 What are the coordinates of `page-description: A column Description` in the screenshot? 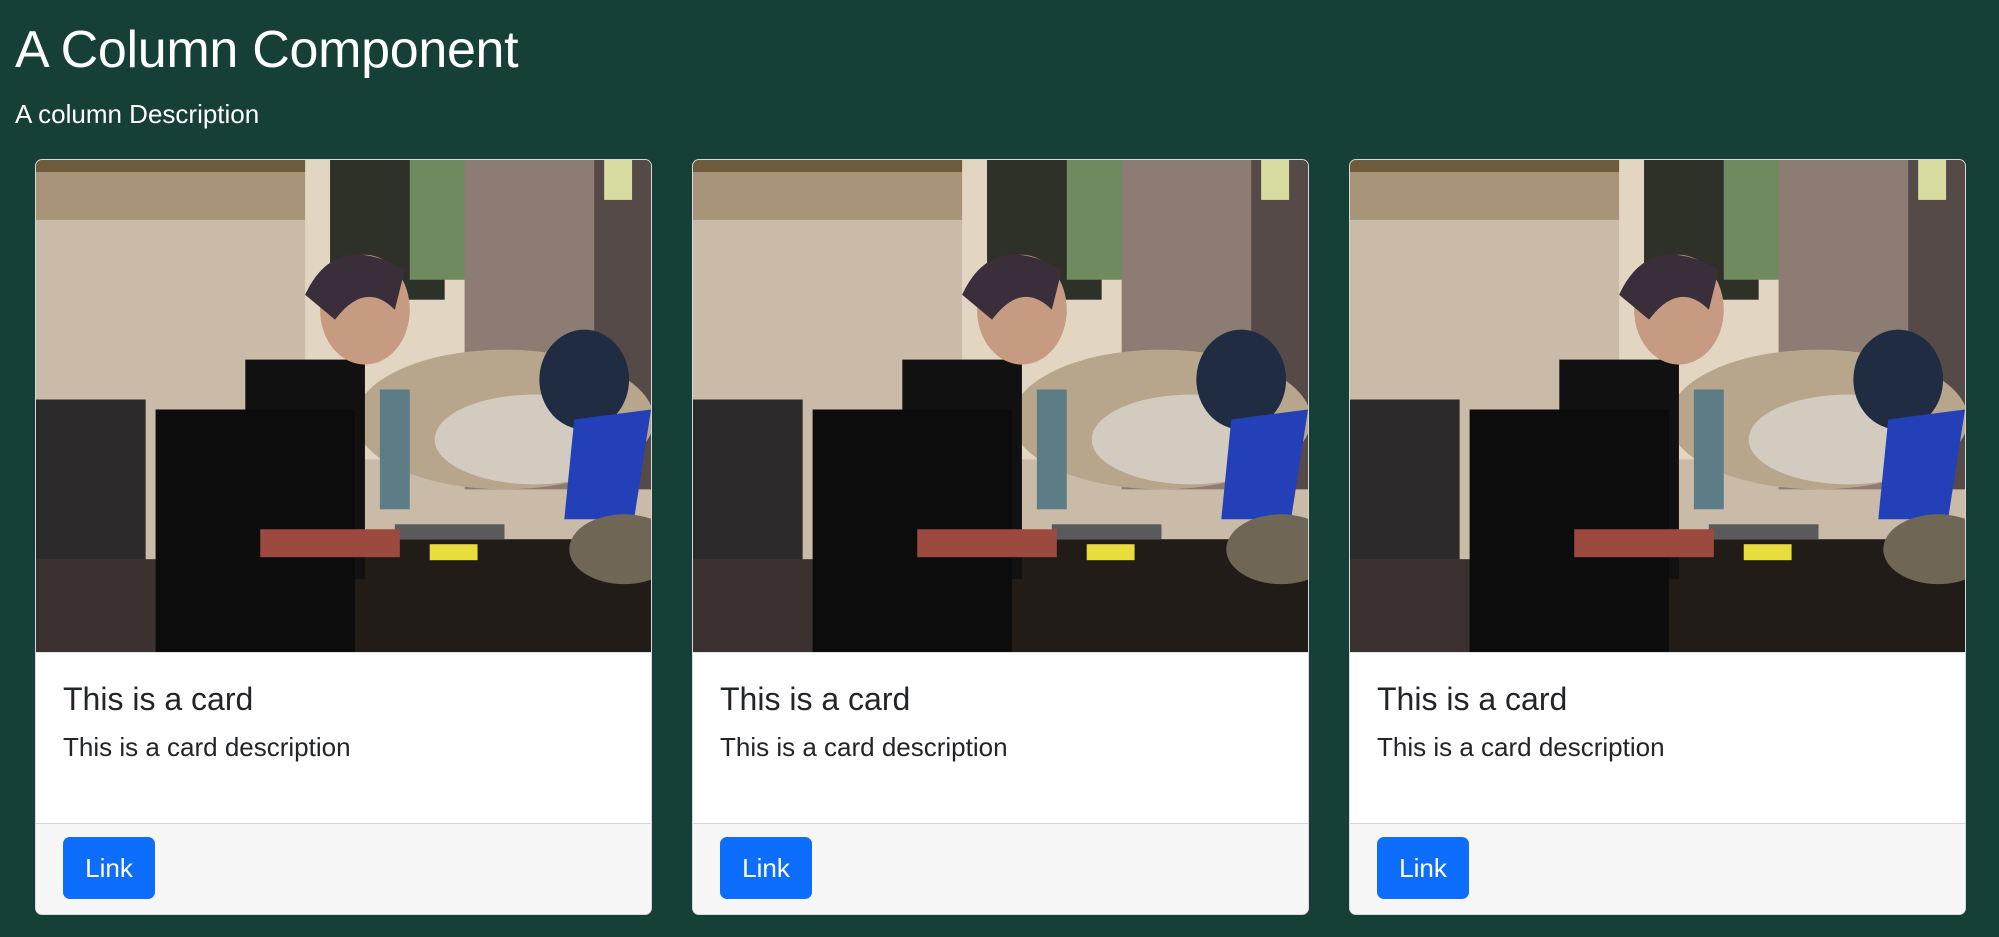 It's located at (137, 114).